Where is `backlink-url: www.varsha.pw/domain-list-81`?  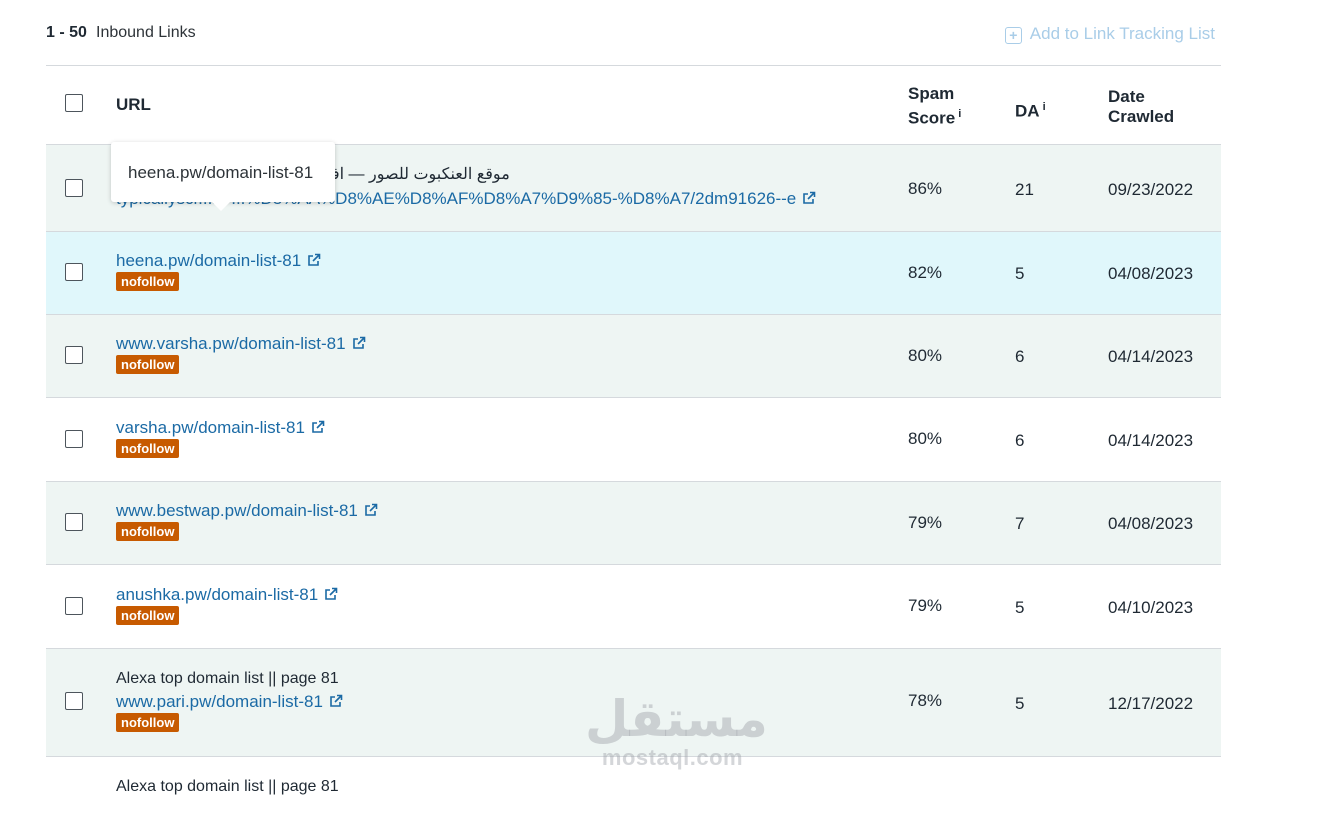 backlink-url: www.varsha.pw/domain-list-81 is located at coordinates (503, 344).